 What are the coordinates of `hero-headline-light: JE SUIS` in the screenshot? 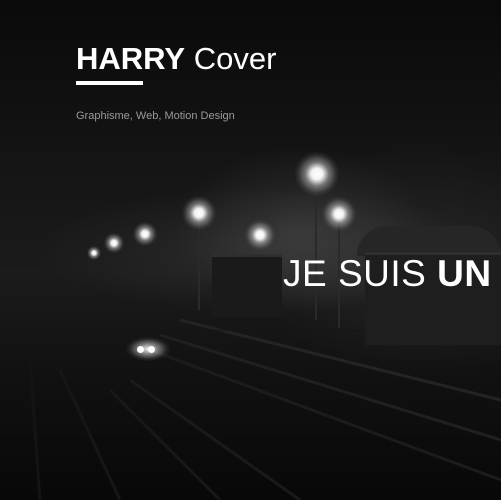 It's located at (355, 273).